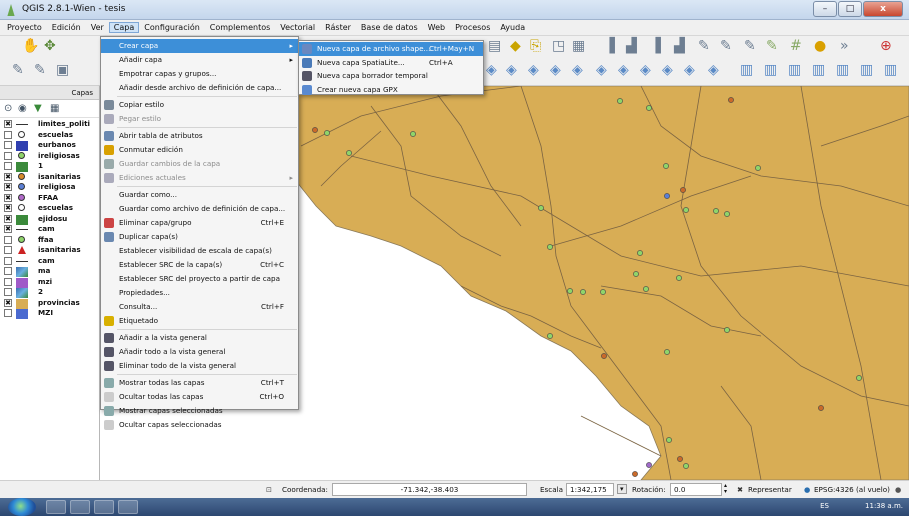  I want to click on crear-submenu-item: Crear nueva capa GPX, so click(391, 90).